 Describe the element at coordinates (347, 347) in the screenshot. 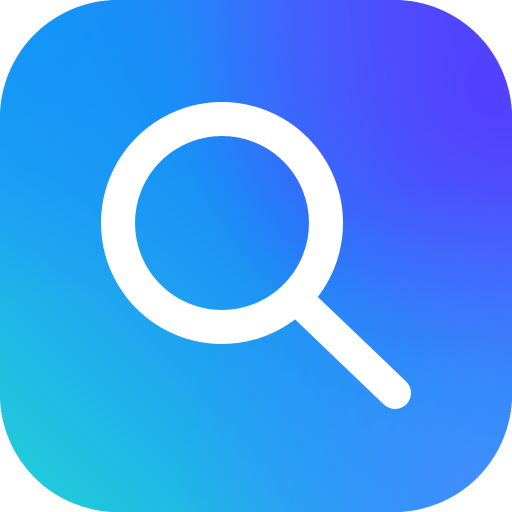

I see `magnifier-handle` at that location.